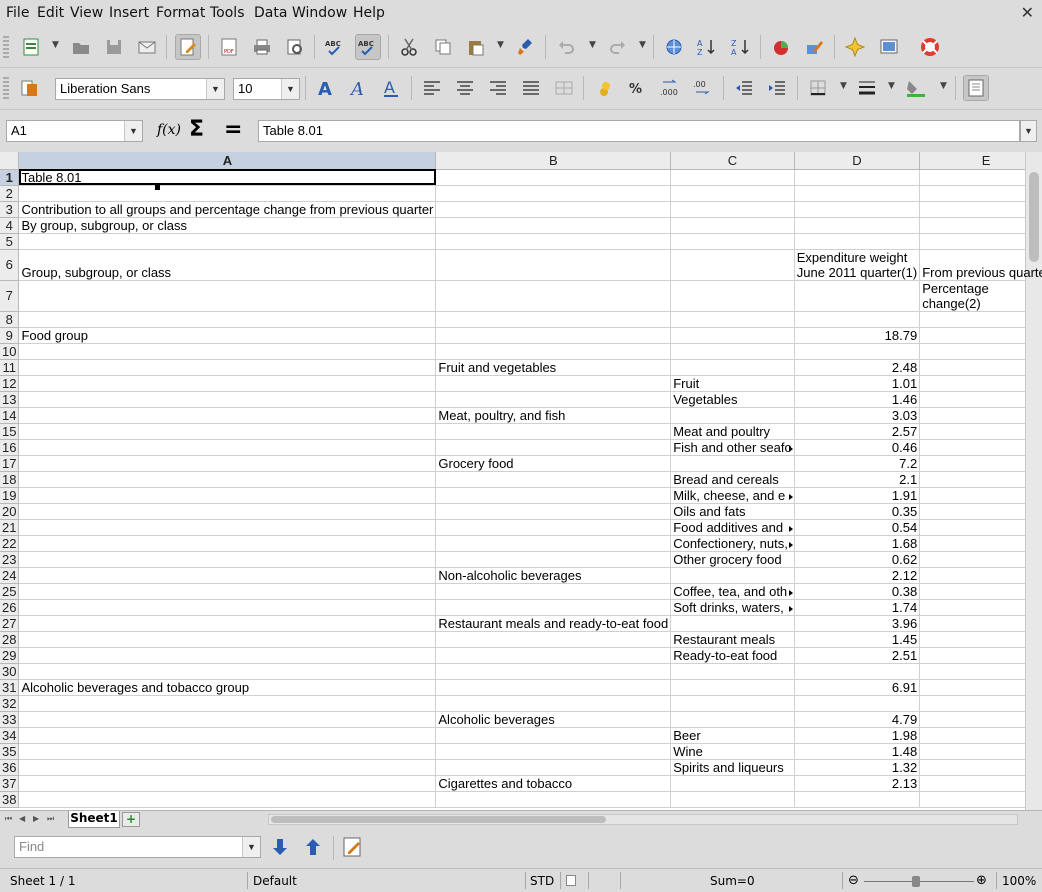 This screenshot has width=1042, height=892. What do you see at coordinates (857, 193) in the screenshot?
I see `cell-d2` at bounding box center [857, 193].